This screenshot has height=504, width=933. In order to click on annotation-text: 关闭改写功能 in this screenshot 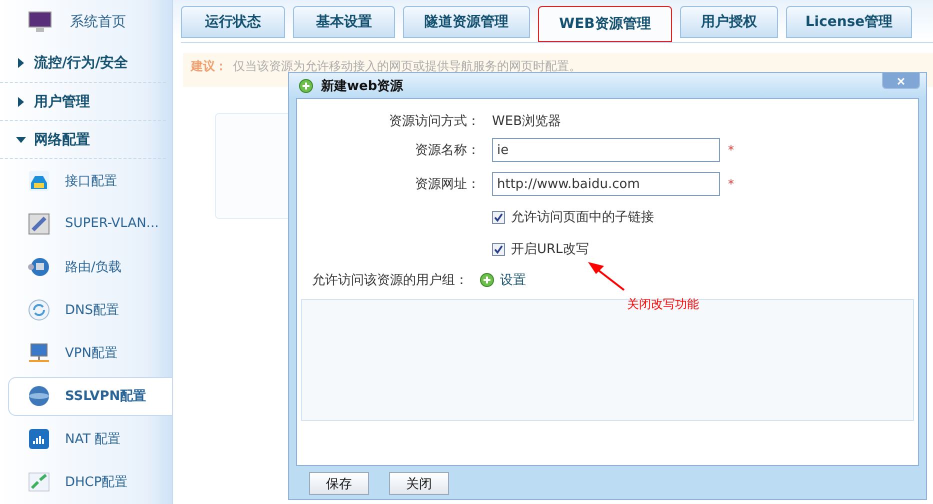, I will do `click(663, 304)`.